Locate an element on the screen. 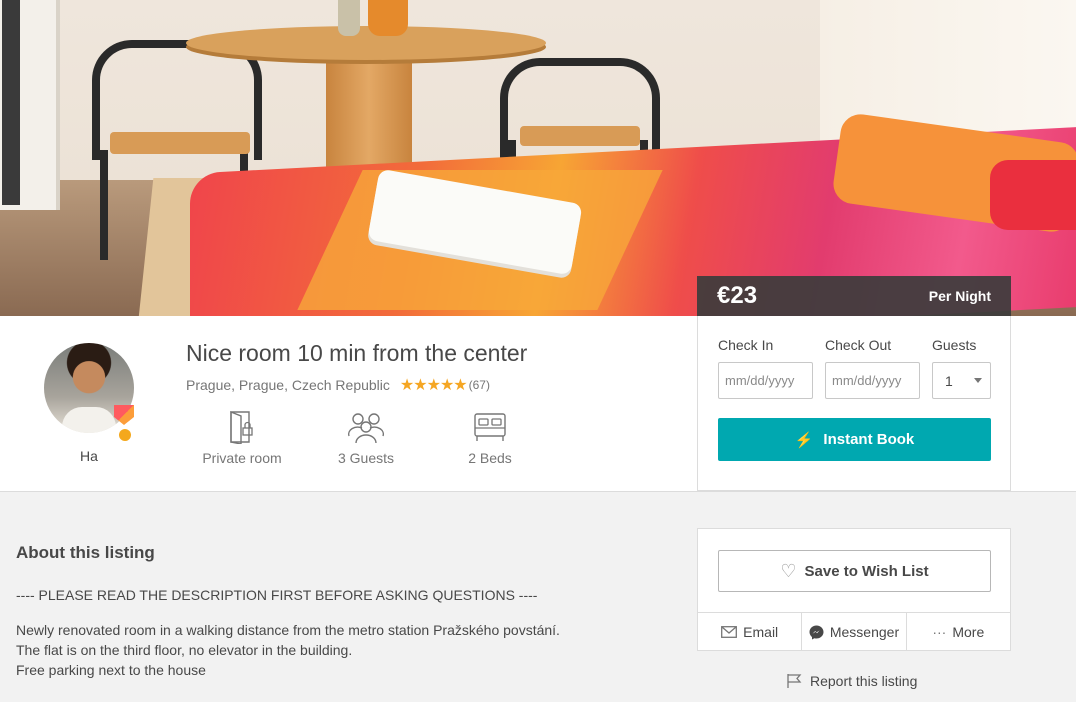 The height and width of the screenshot is (702, 1076). price-banner: €23 Per Night is located at coordinates (854, 296).